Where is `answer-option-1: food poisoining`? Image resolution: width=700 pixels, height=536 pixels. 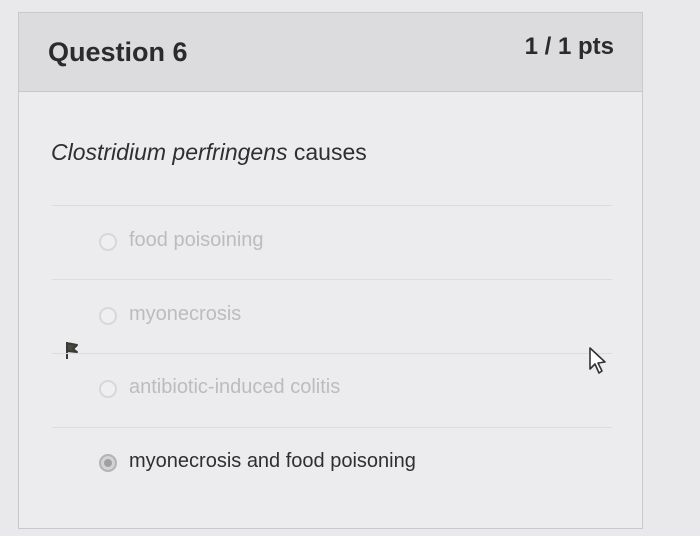
answer-option-1: food poisoining is located at coordinates (332, 241).